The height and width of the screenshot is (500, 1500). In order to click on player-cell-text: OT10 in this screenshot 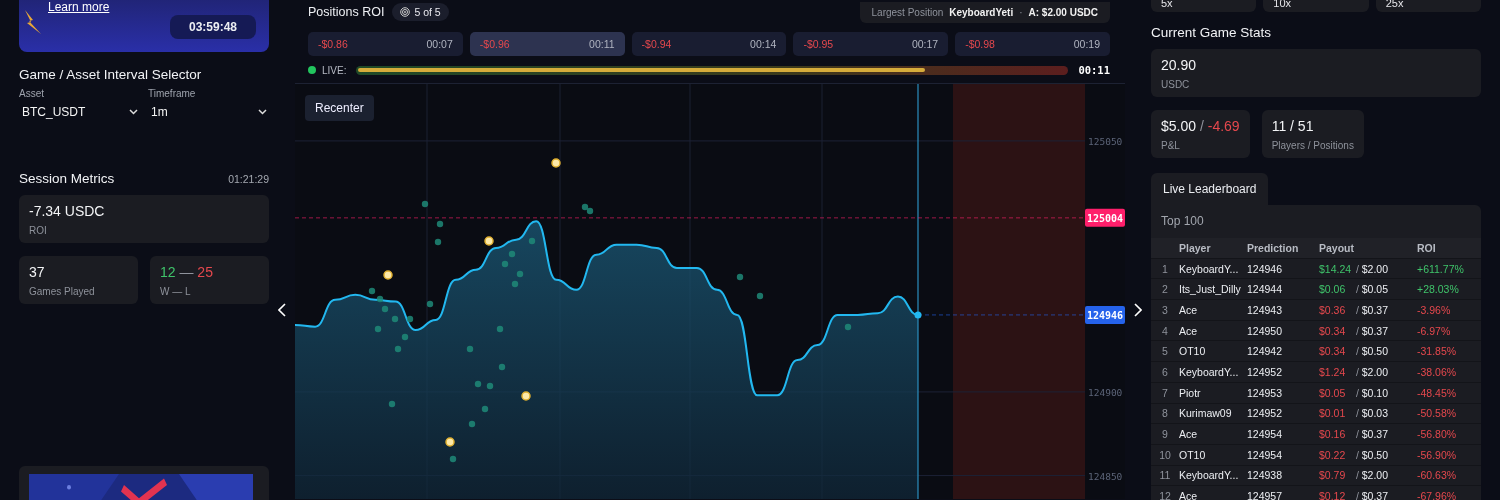, I will do `click(1193, 454)`.